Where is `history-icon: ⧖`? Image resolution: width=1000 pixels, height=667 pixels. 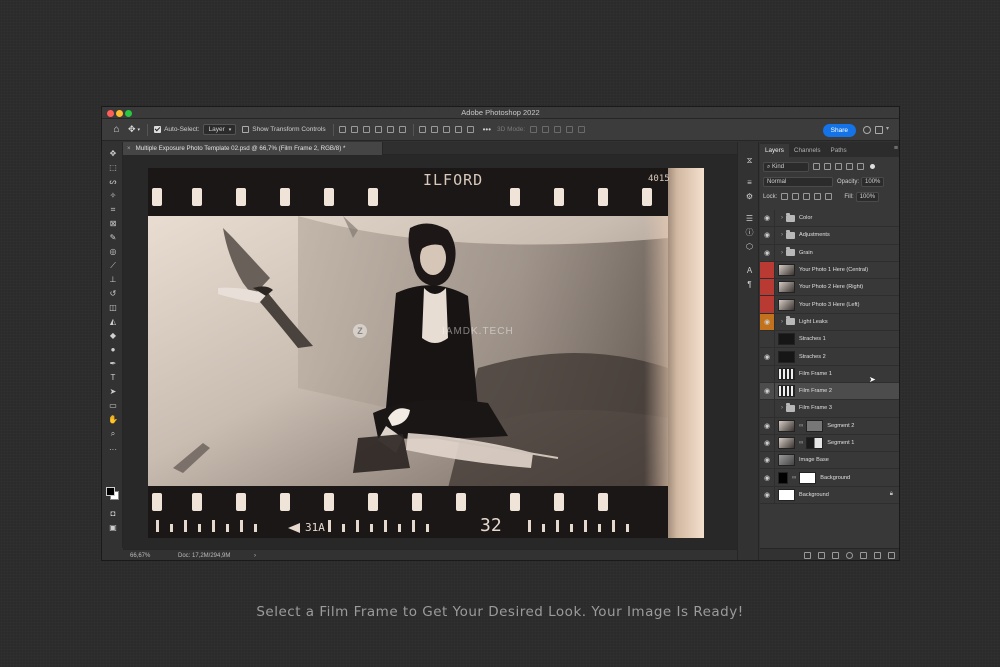 history-icon: ⧖ is located at coordinates (749, 160).